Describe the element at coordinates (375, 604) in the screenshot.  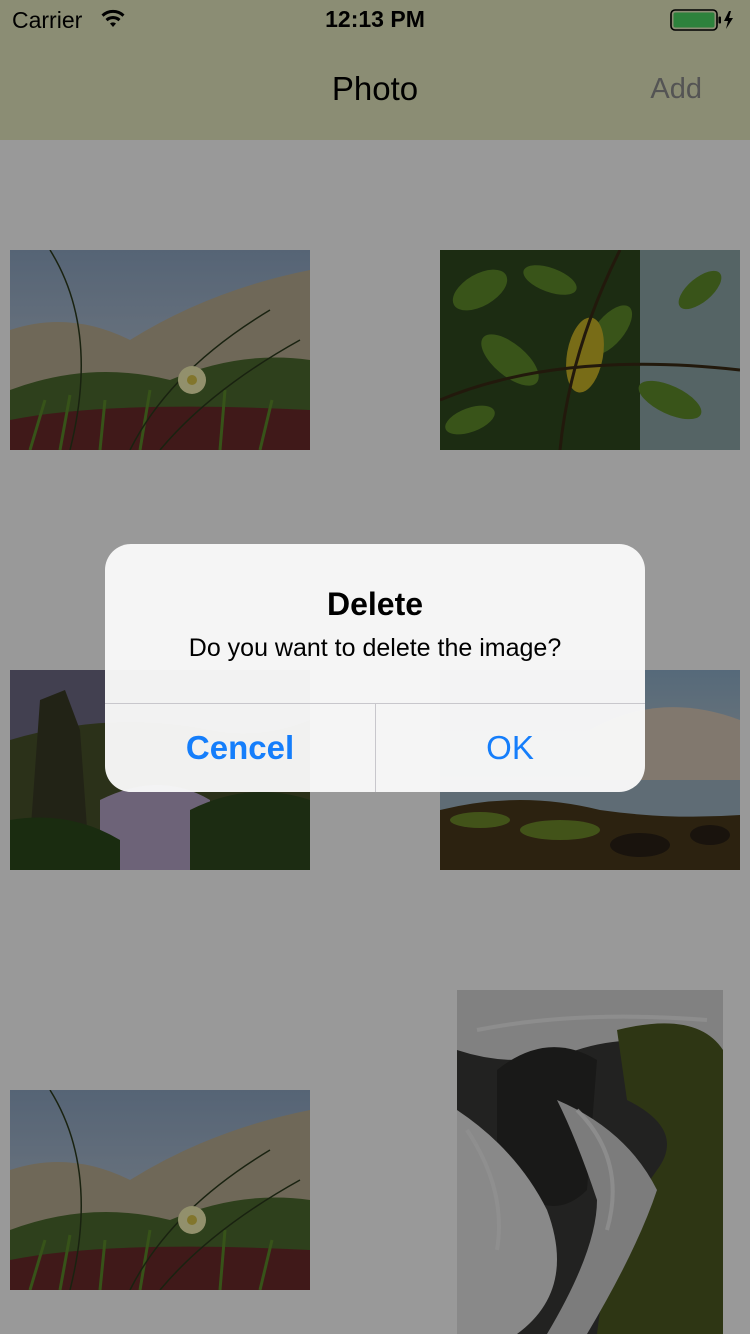
I see `alert-title: Delete` at that location.